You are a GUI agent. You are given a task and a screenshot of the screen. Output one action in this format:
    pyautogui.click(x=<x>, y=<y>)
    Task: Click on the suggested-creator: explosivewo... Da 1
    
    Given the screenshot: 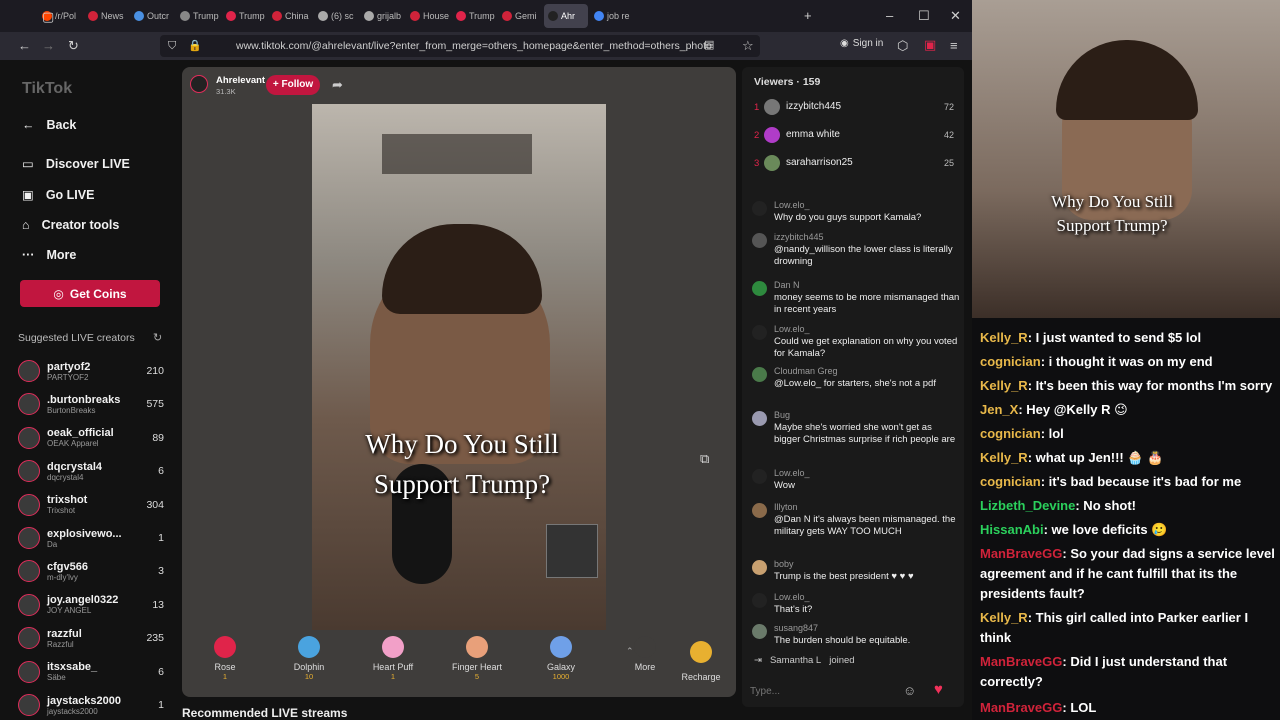 What is the action you would take?
    pyautogui.click(x=91, y=538)
    